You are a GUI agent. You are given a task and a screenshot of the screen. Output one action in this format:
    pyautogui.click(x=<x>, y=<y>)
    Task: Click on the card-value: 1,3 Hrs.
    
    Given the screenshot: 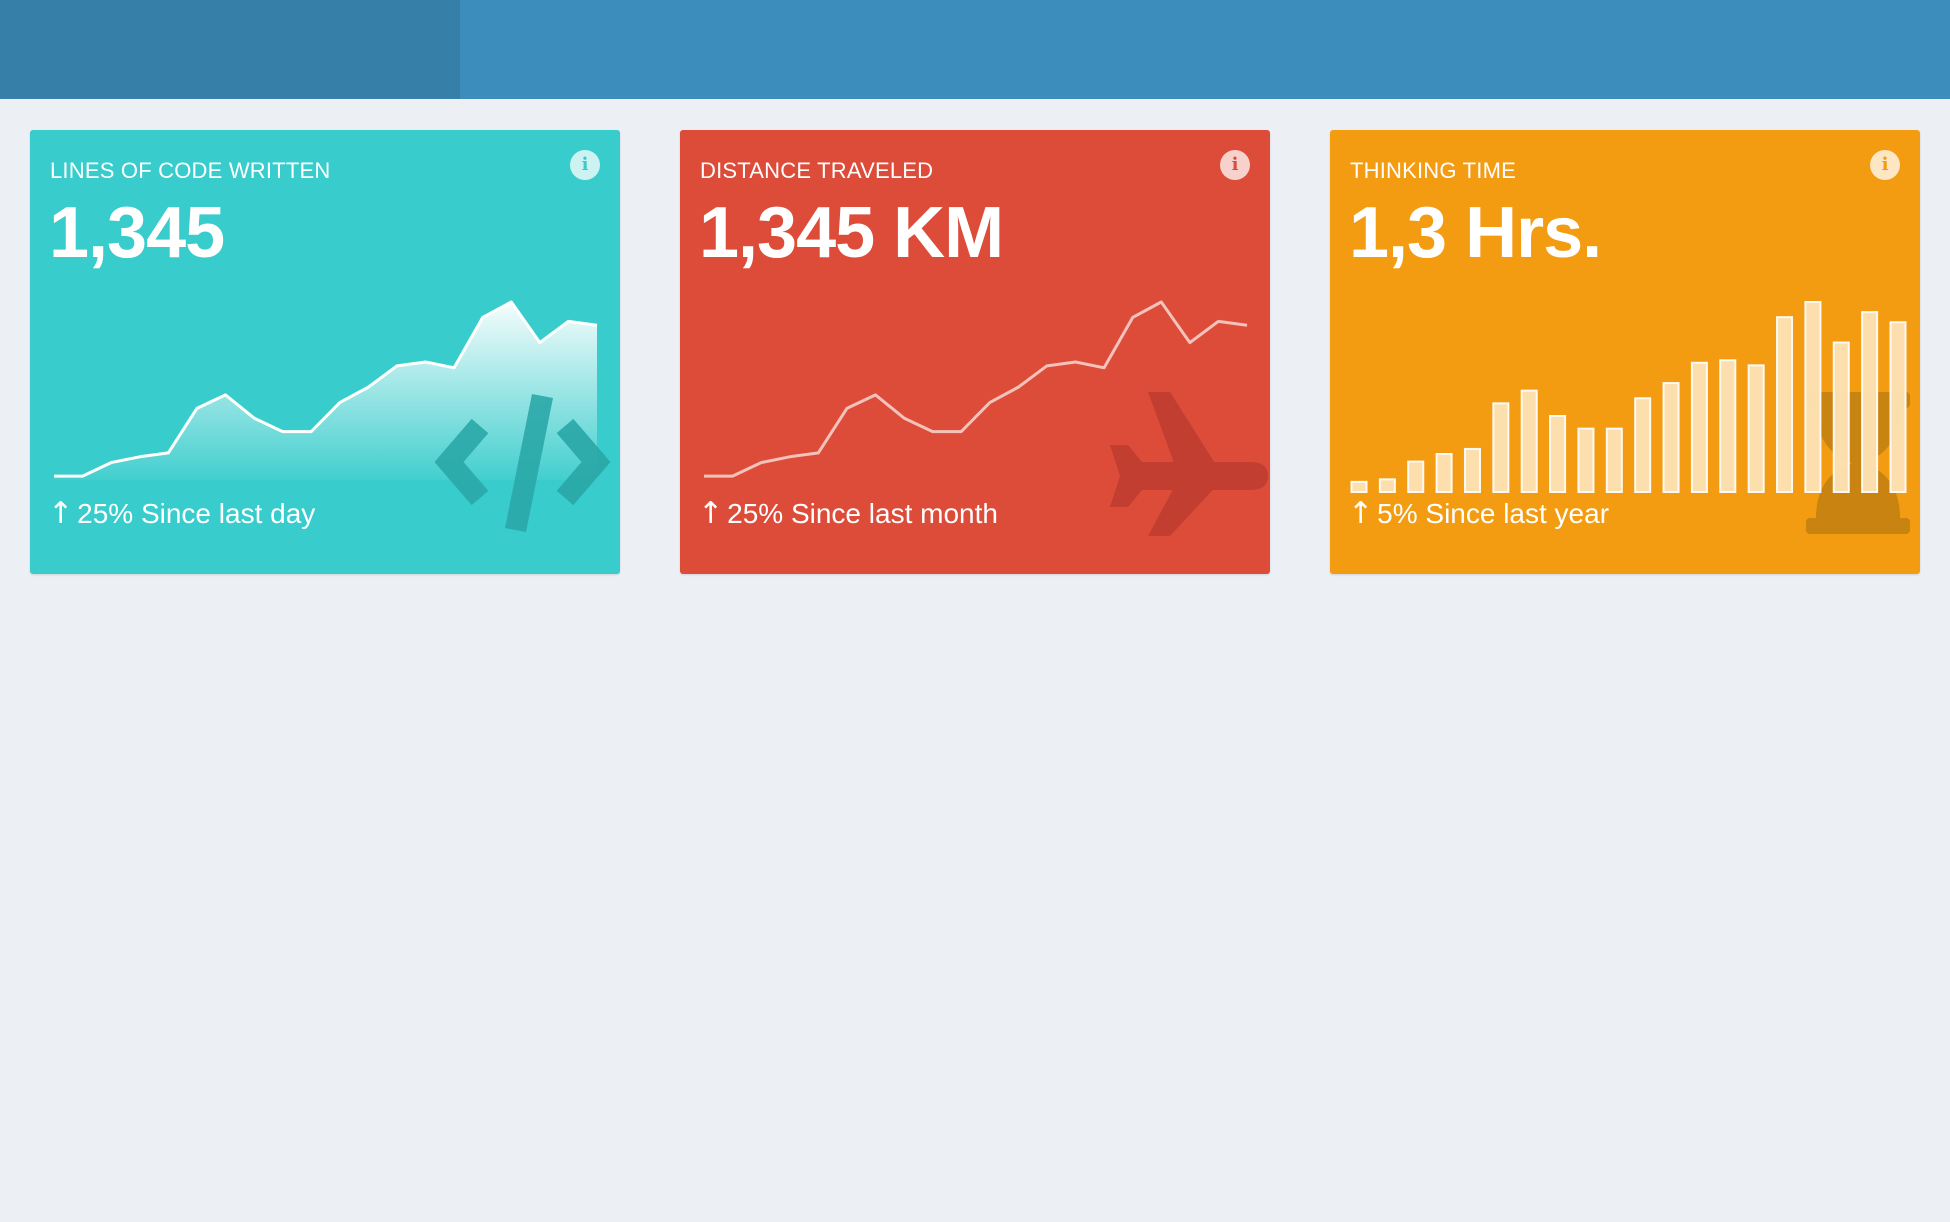 What is the action you would take?
    pyautogui.click(x=1475, y=233)
    